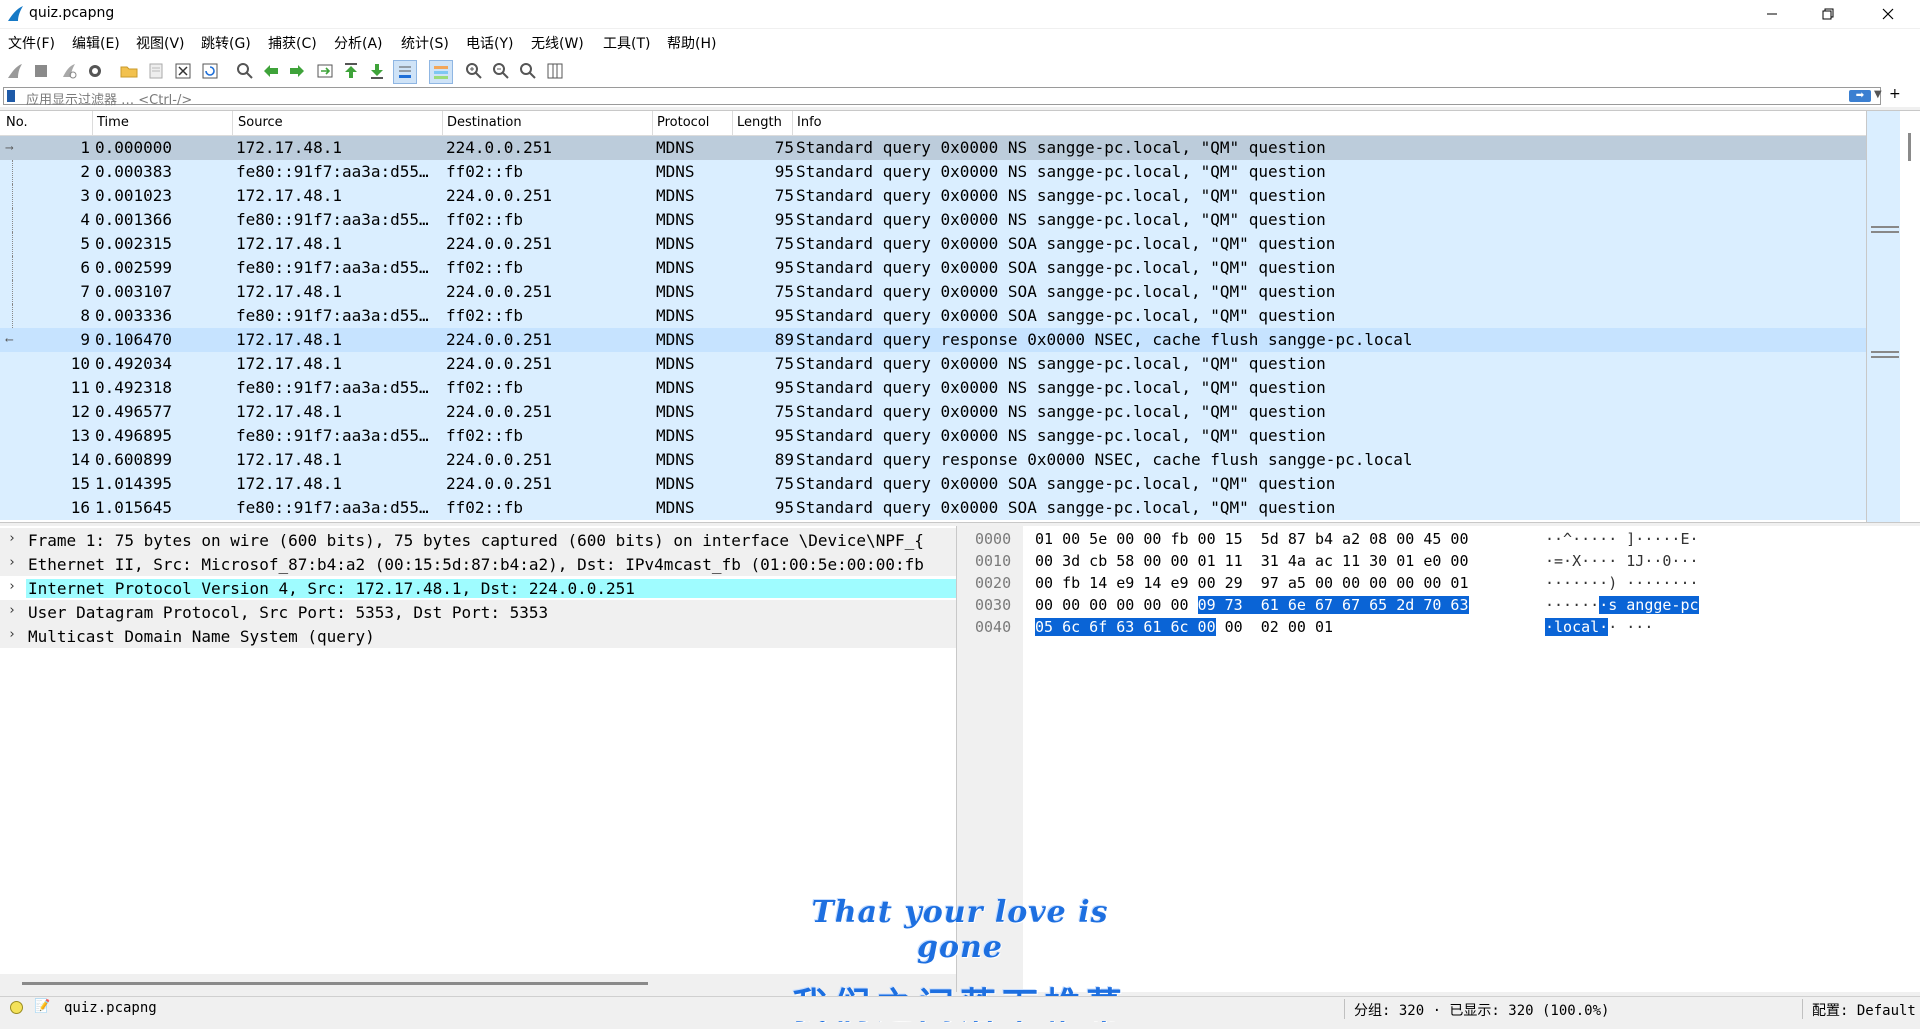 The image size is (1920, 1029). I want to click on zoom-in-button, so click(474, 71).